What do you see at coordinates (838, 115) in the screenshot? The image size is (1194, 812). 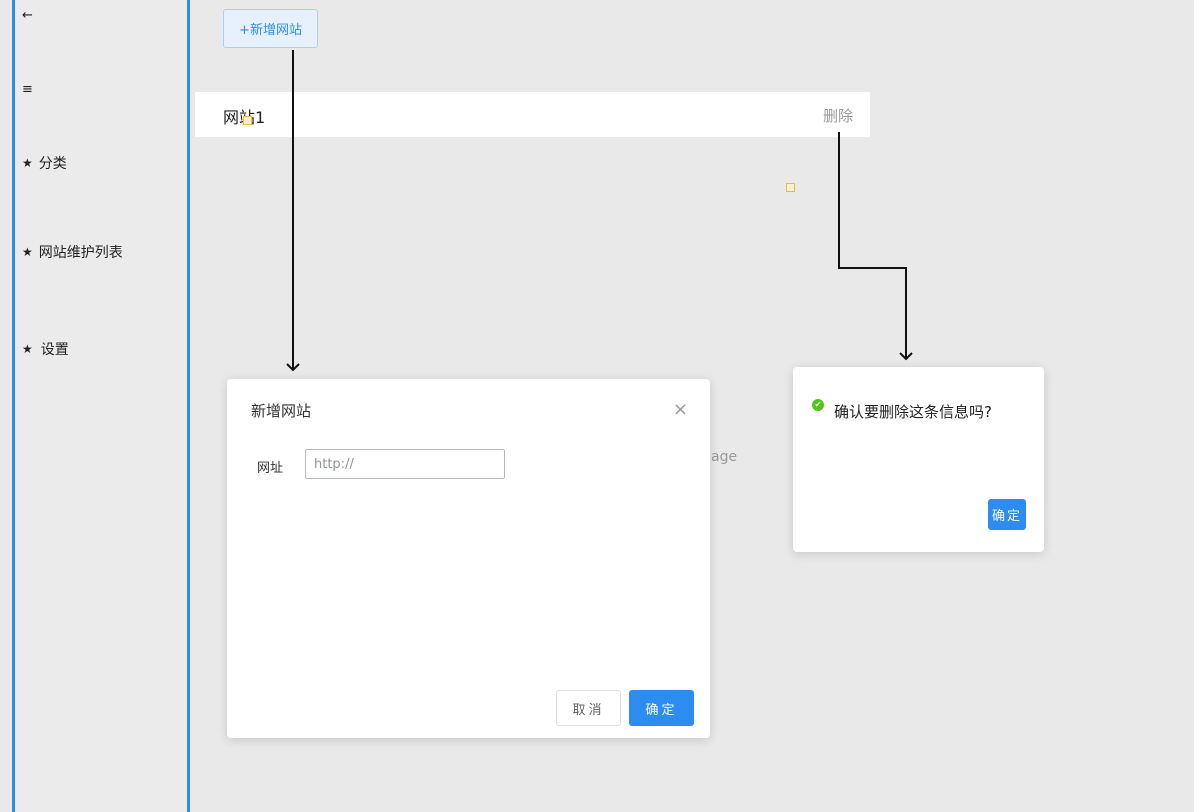 I see `delete-link: 删除` at bounding box center [838, 115].